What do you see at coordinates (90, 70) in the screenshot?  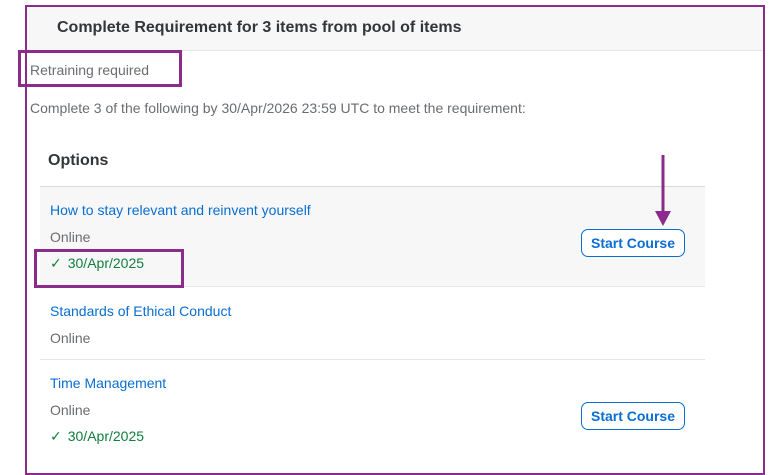 I see `retraining-status: Retraining required` at bounding box center [90, 70].